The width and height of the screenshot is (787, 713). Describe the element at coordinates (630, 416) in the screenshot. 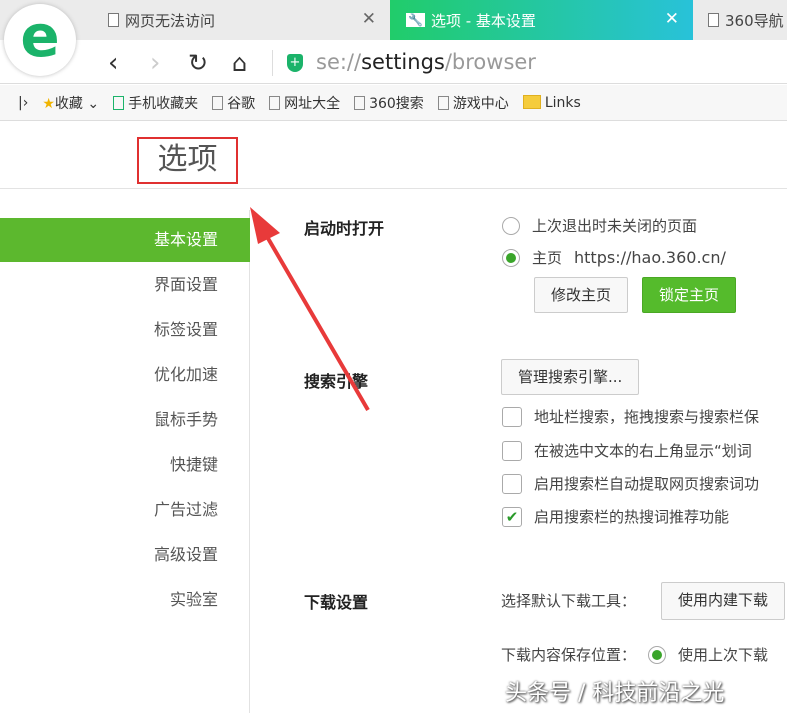

I see `search-option-1: 地址栏搜索，拖拽搜索与搜索栏保` at that location.